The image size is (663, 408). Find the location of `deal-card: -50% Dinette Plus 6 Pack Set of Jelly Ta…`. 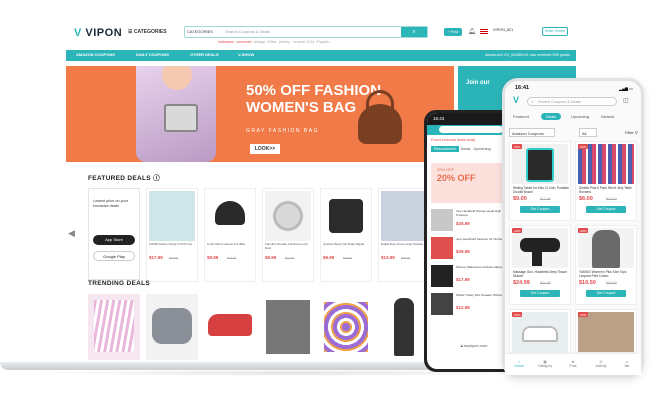

deal-card: -50% Dinette Plus 6 Pack Set of Jelly Ta… is located at coordinates (606, 181).